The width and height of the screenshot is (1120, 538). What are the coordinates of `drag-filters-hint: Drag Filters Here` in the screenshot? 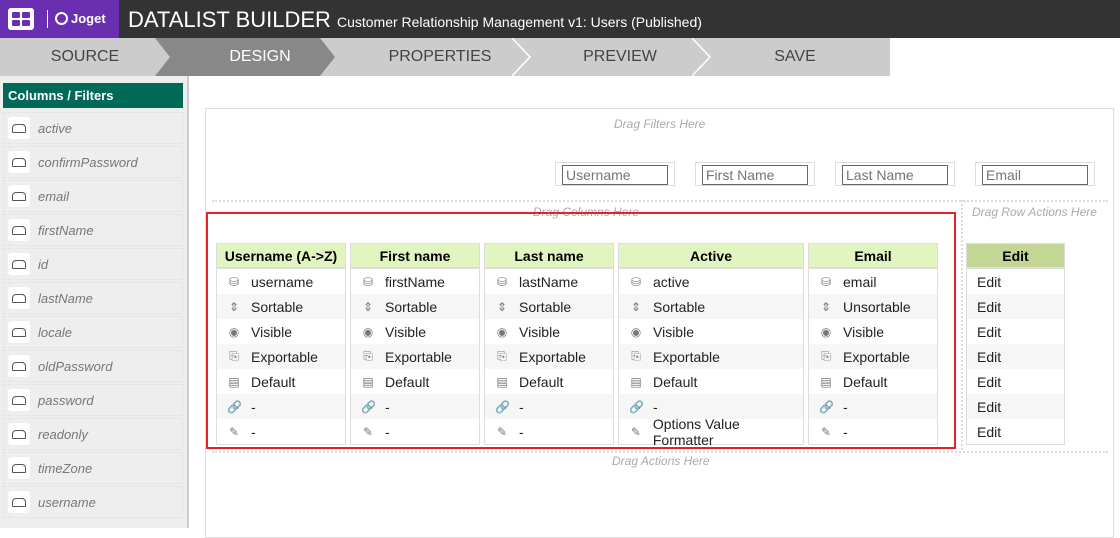 It's located at (660, 124).